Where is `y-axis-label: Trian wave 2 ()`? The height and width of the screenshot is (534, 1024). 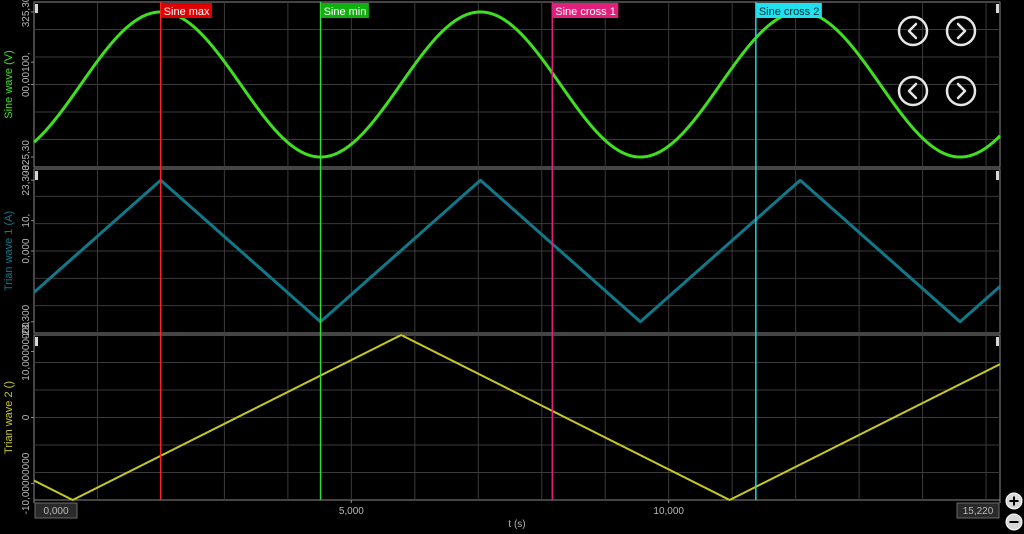 y-axis-label: Trian wave 2 () is located at coordinates (9, 417).